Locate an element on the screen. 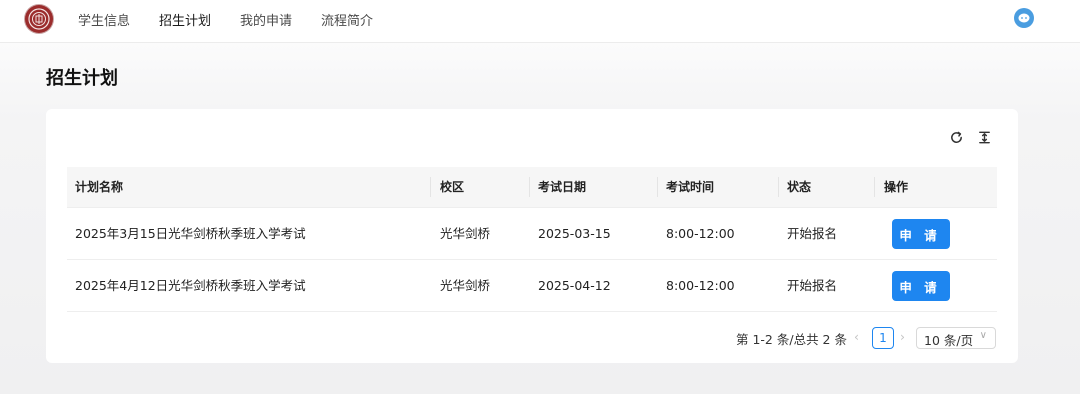 The height and width of the screenshot is (394, 1080). page-size-select: 10 条/页 ∨ is located at coordinates (956, 338).